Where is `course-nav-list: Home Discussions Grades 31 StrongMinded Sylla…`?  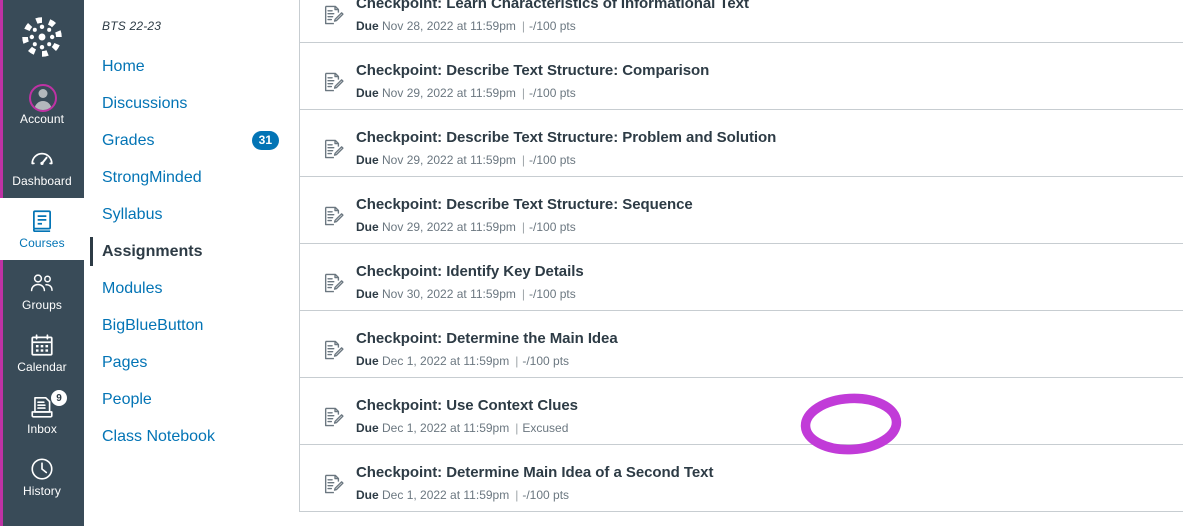 course-nav-list: Home Discussions Grades 31 StrongMinded Sylla… is located at coordinates (189, 251).